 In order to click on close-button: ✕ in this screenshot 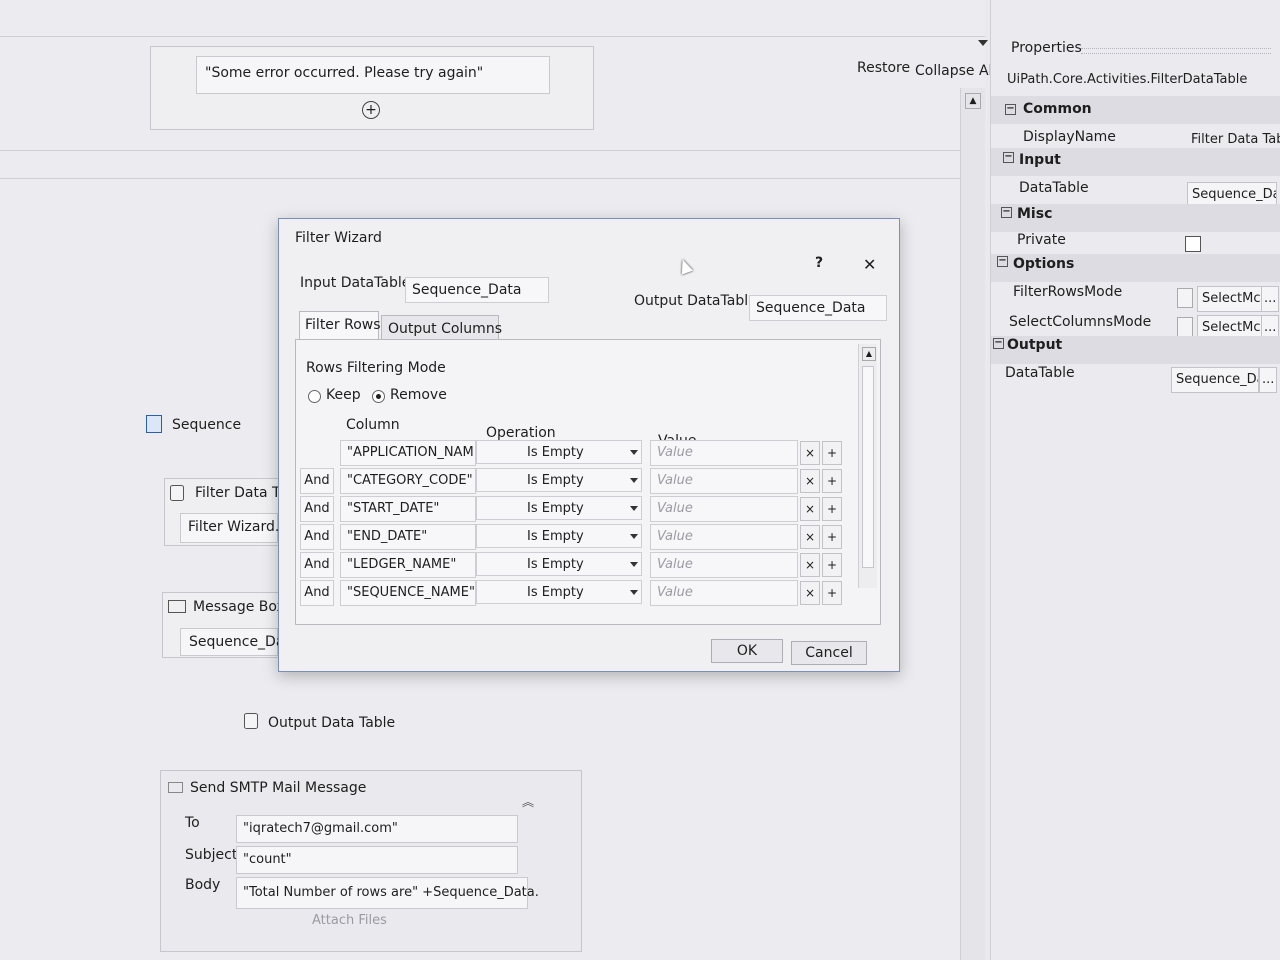, I will do `click(869, 264)`.